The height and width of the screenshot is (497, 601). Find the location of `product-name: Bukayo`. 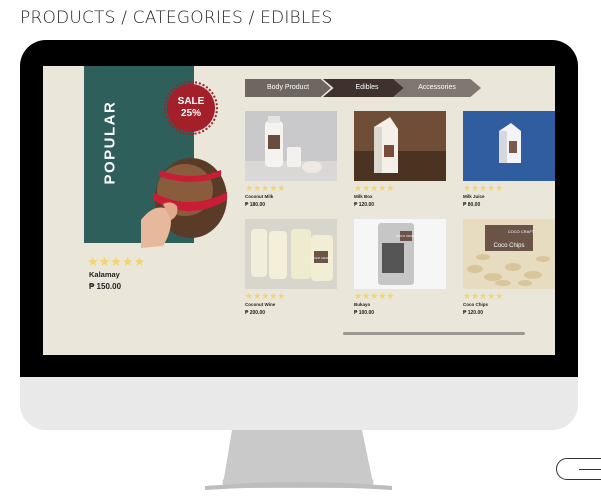

product-name: Bukayo is located at coordinates (362, 304).